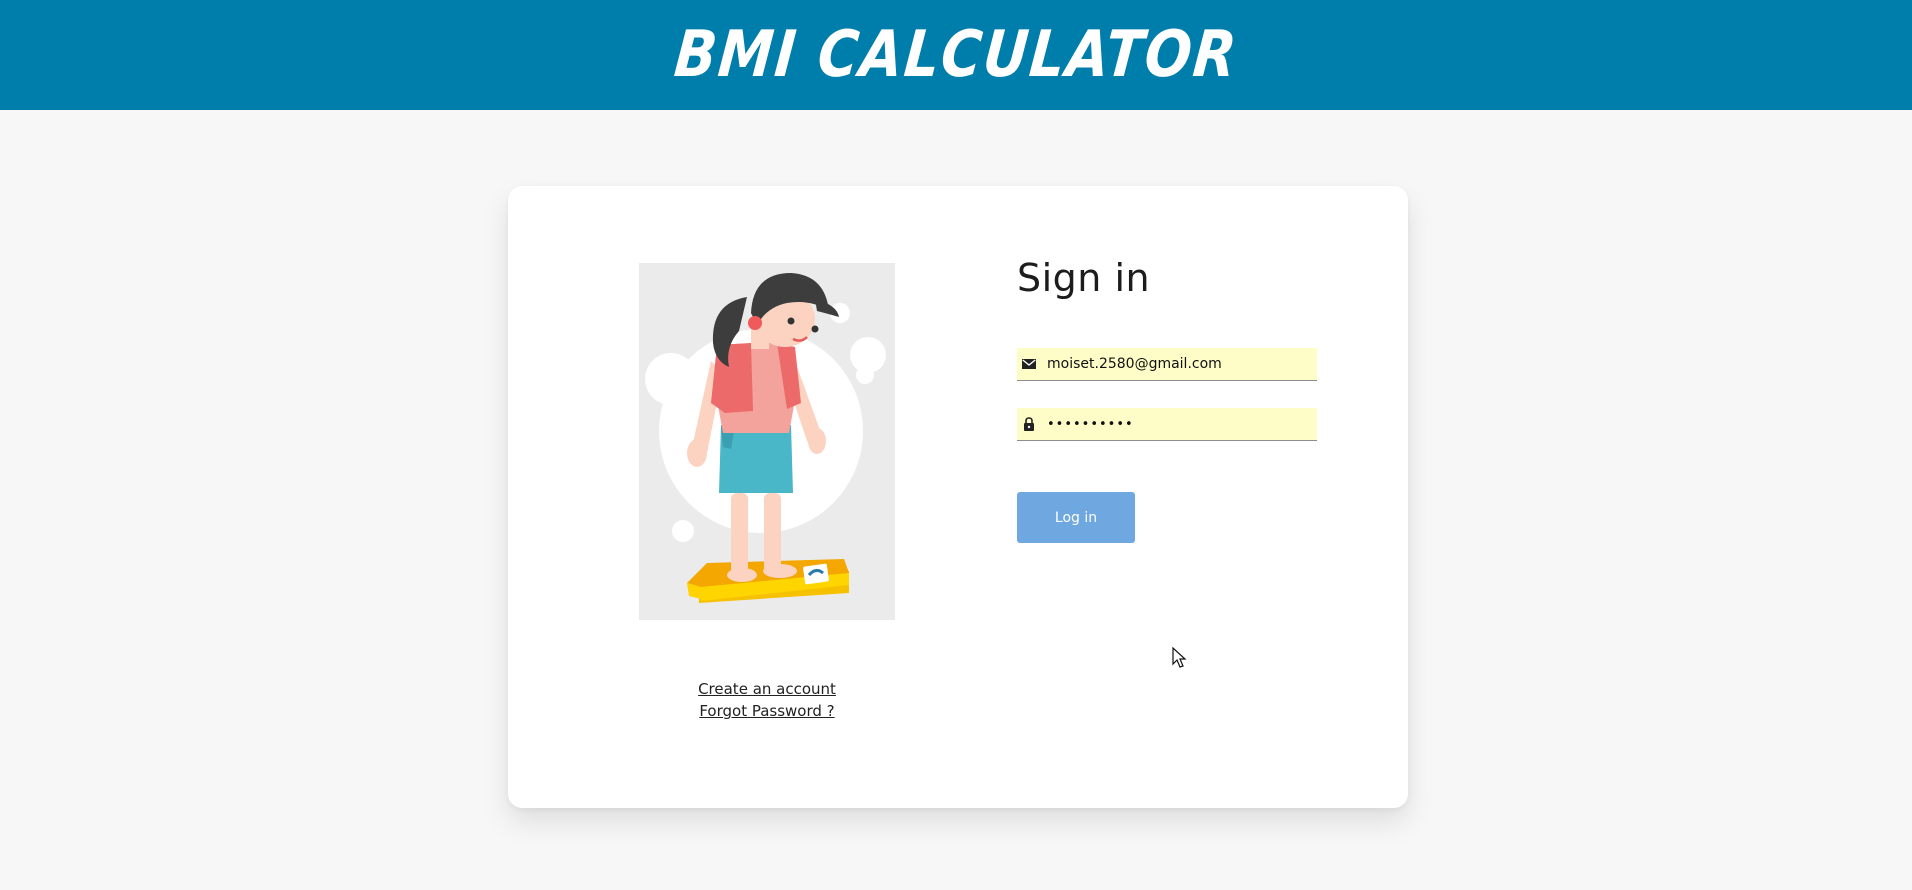 This screenshot has width=1912, height=890. I want to click on app-title: BMI CALCULATOR, so click(956, 55).